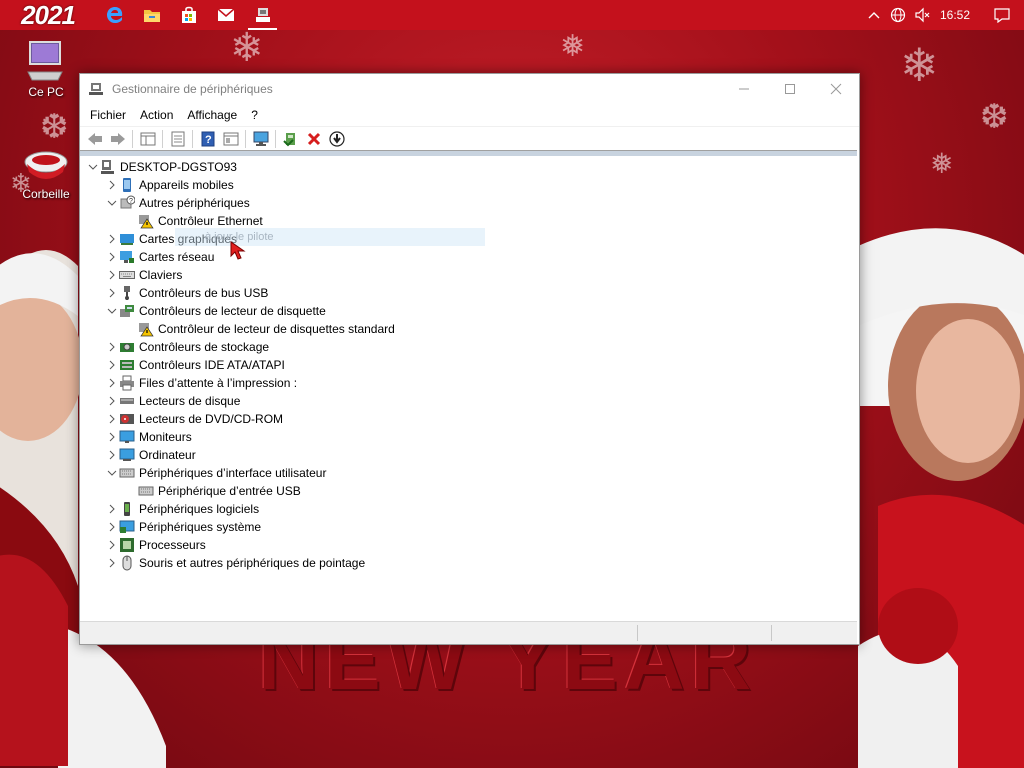 The height and width of the screenshot is (768, 1024). I want to click on help-icon: ?, so click(207, 139).